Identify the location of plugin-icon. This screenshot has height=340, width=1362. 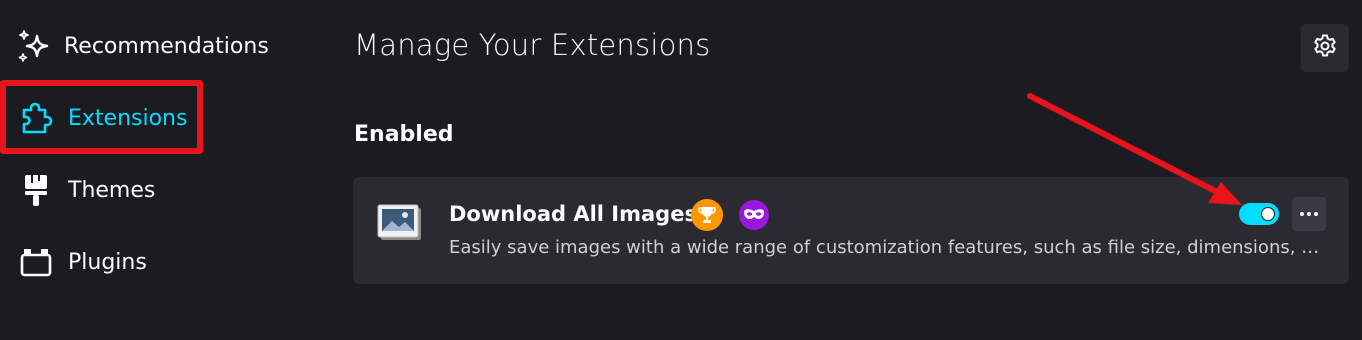
(36, 262).